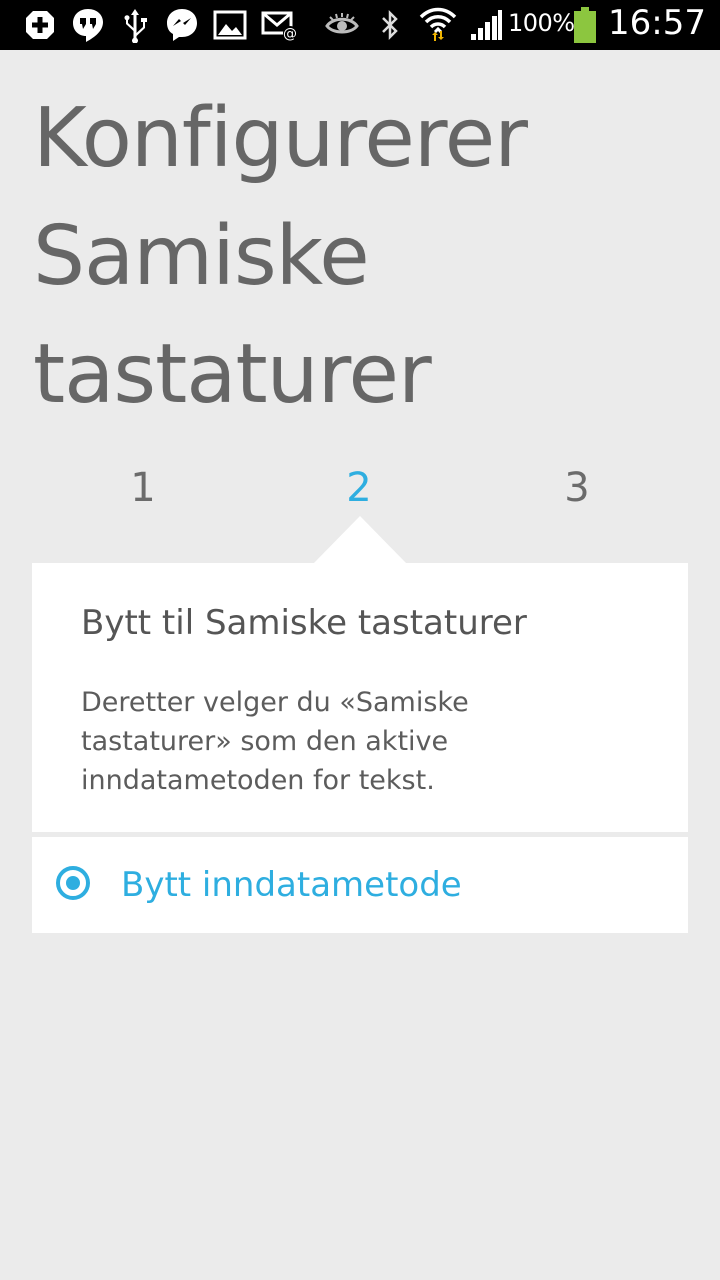 The height and width of the screenshot is (1280, 720). I want to click on step-pointer, so click(360, 540).